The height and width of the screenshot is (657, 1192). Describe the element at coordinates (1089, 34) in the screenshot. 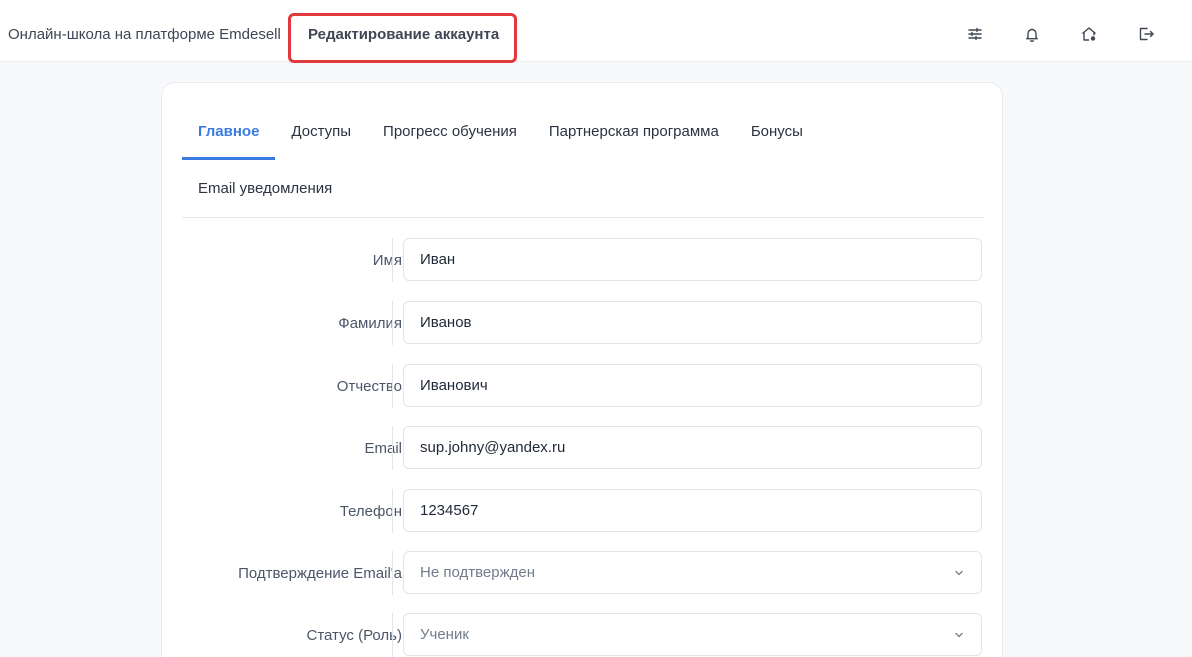

I see `home-settings-icon` at that location.